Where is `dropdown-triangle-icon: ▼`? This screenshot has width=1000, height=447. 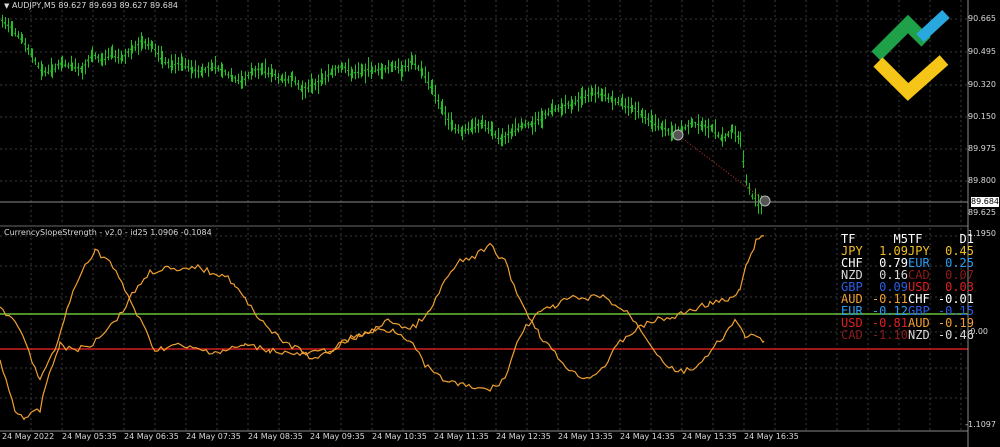
dropdown-triangle-icon: ▼ is located at coordinates (6, 6).